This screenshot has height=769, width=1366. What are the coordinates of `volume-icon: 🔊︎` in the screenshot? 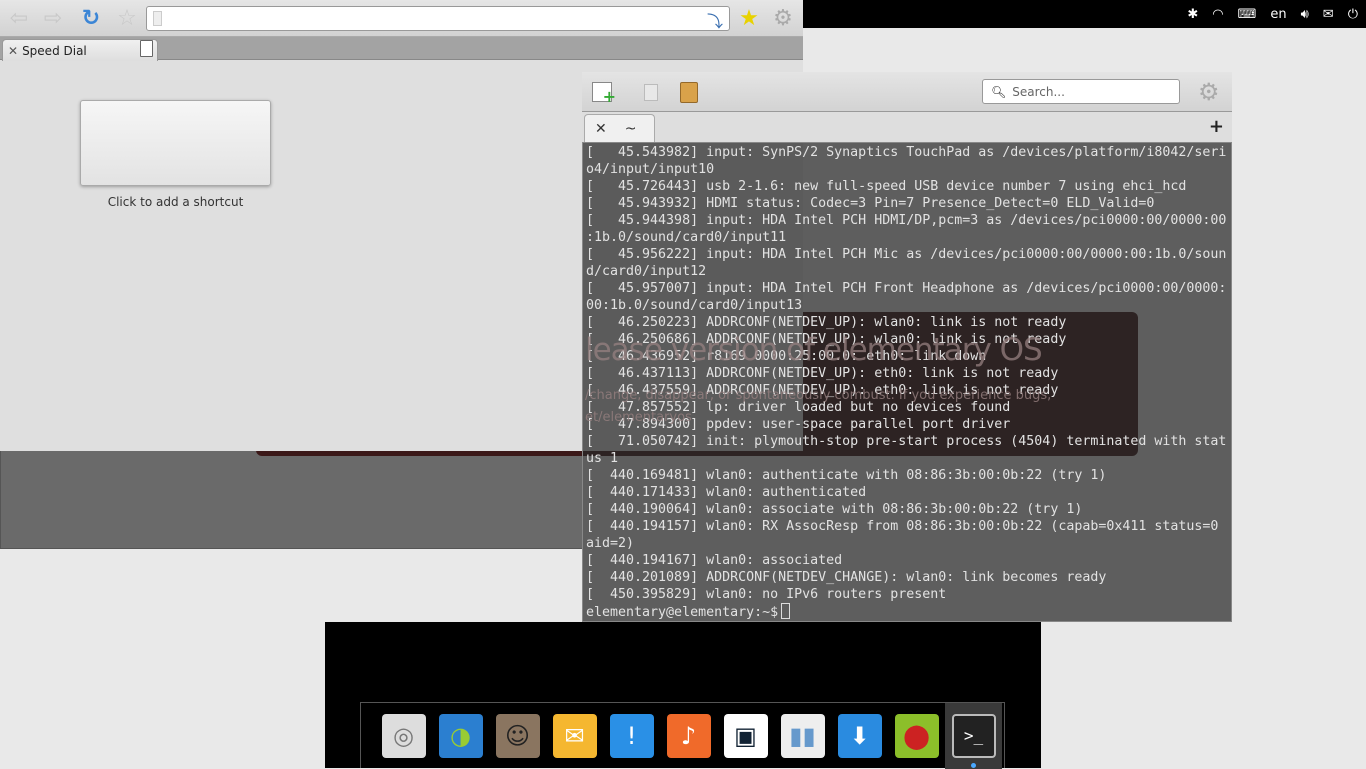 It's located at (1305, 14).